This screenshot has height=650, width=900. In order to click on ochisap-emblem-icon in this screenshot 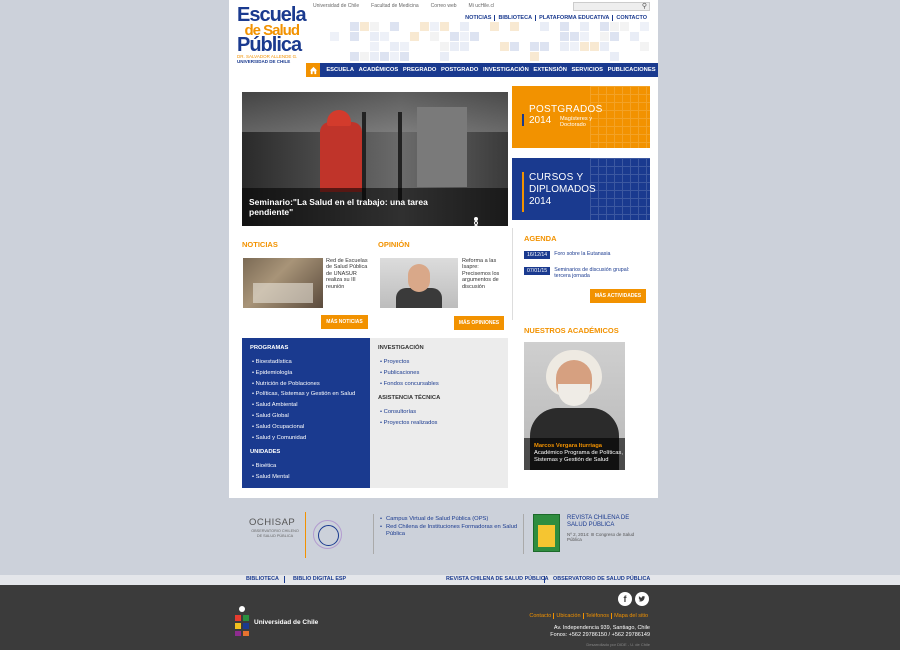, I will do `click(327, 534)`.